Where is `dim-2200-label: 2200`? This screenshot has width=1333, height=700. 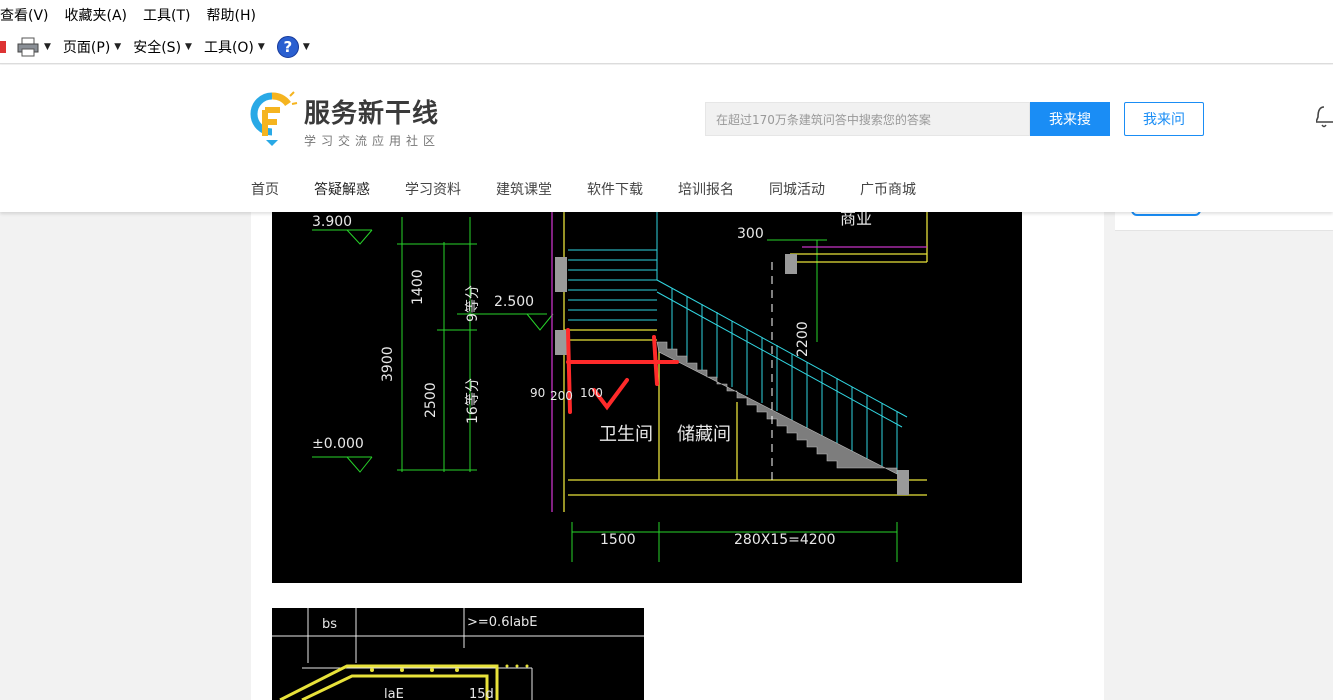
dim-2200-label: 2200 is located at coordinates (803, 339).